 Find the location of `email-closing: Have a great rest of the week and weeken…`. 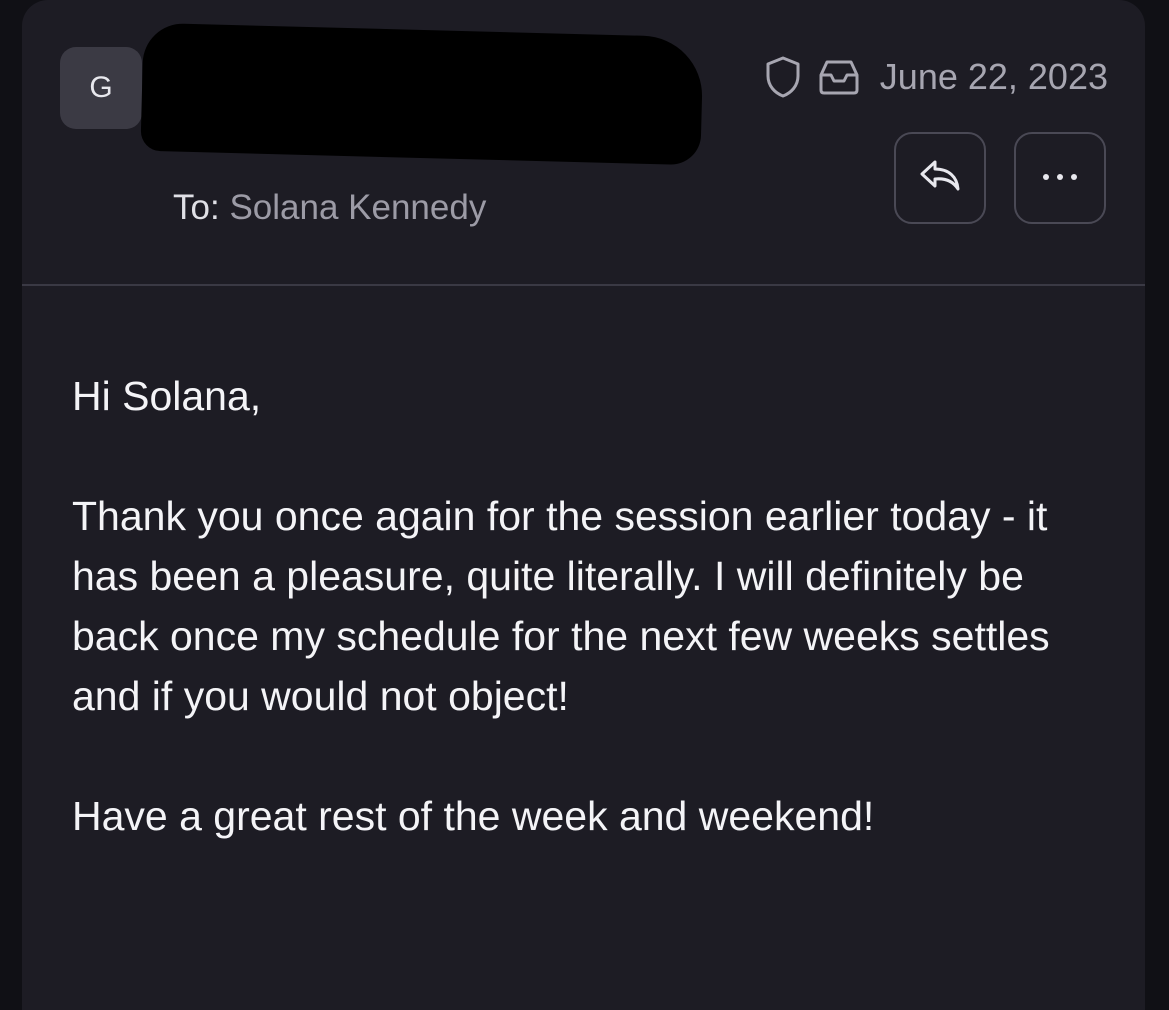

email-closing: Have a great rest of the week and weeken… is located at coordinates (473, 816).